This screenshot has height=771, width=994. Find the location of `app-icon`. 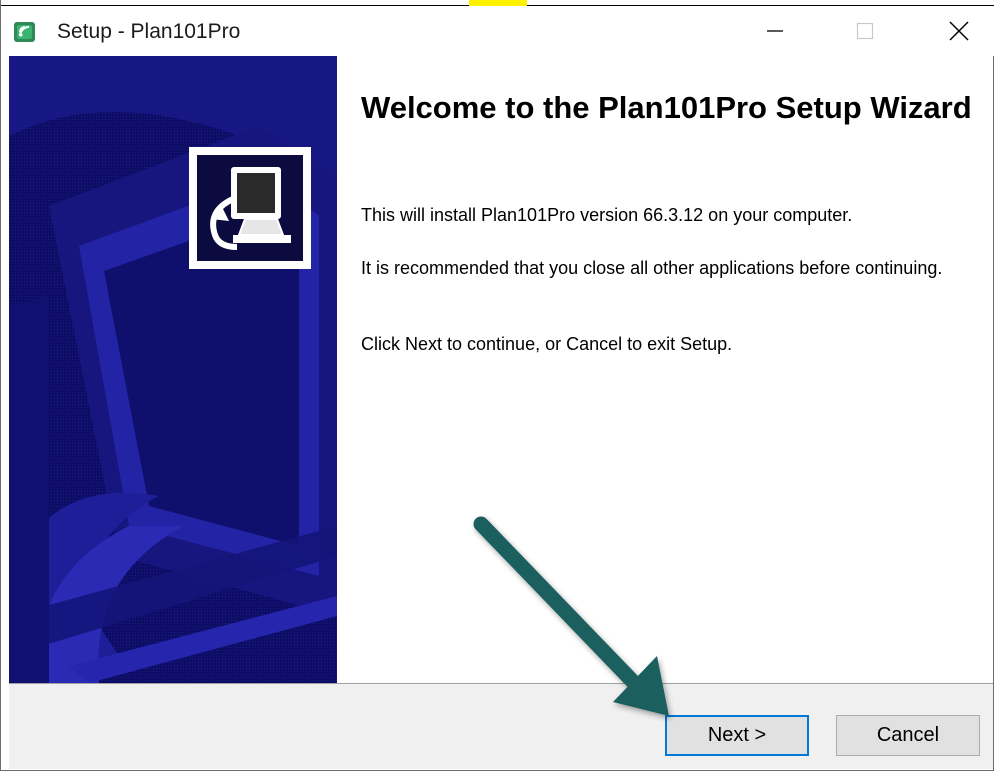

app-icon is located at coordinates (25, 32).